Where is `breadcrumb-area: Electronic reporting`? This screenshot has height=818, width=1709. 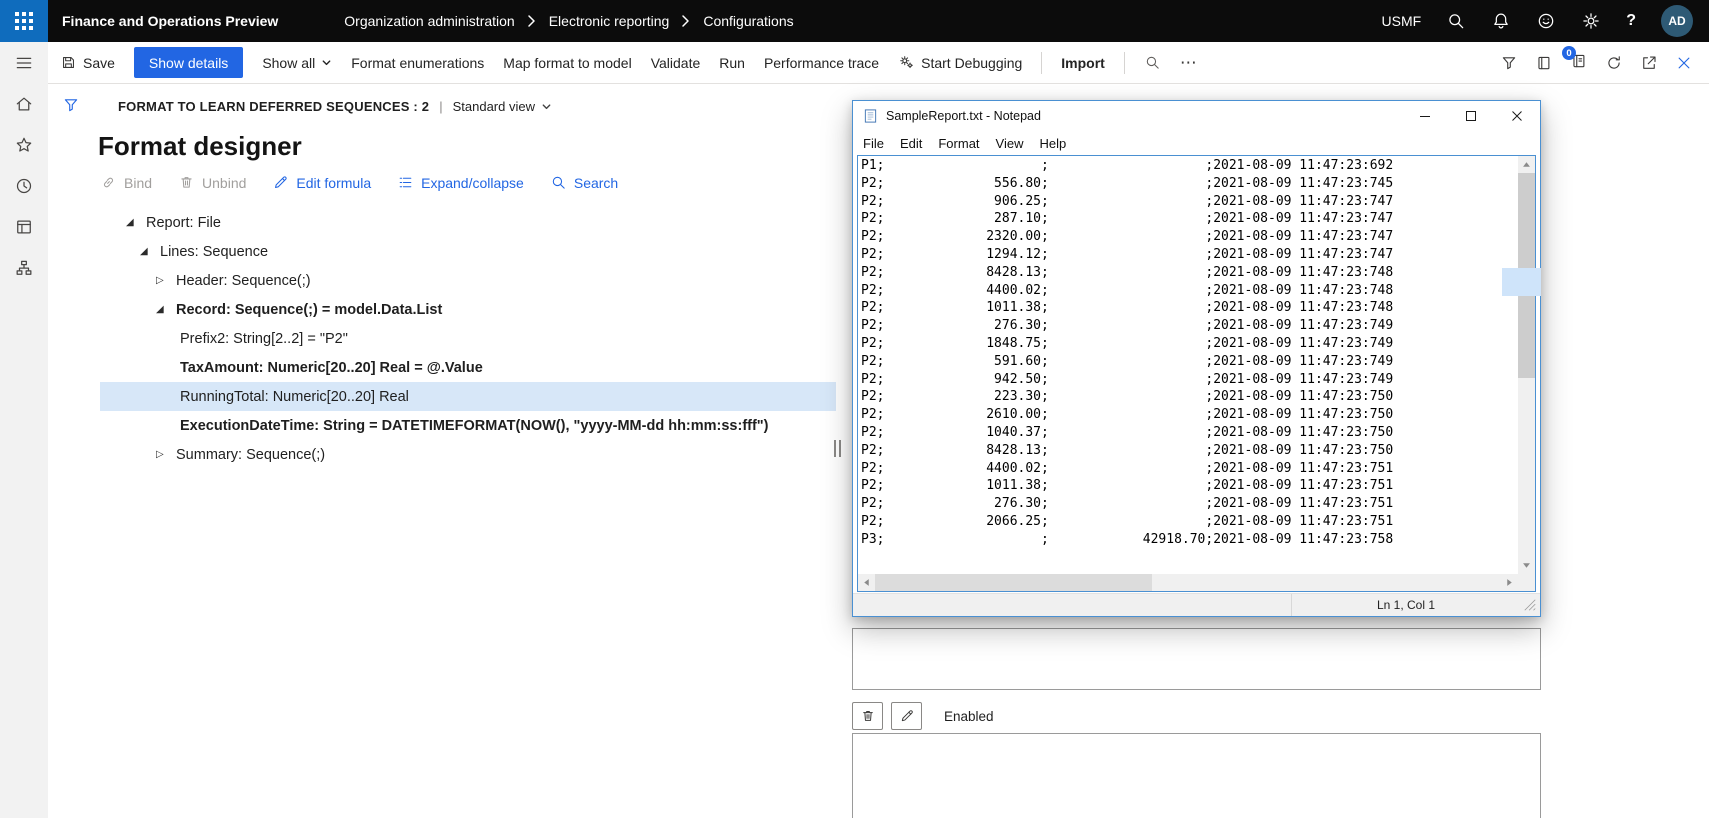
breadcrumb-area: Electronic reporting is located at coordinates (609, 21).